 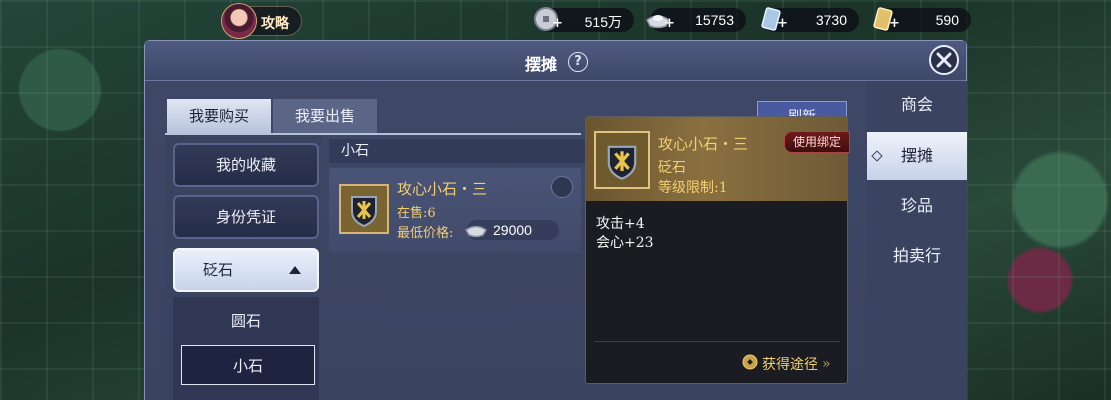 What do you see at coordinates (718, 159) in the screenshot?
I see `tooltip-header: 攻心小石・三 砭石 等级限制:1 使用绑定` at bounding box center [718, 159].